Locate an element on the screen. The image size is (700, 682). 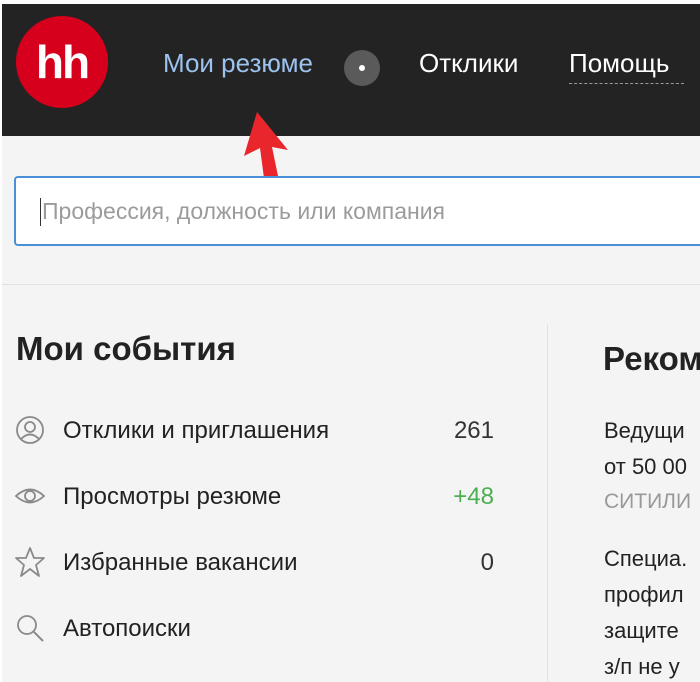
column-divider is located at coordinates (547, 503).